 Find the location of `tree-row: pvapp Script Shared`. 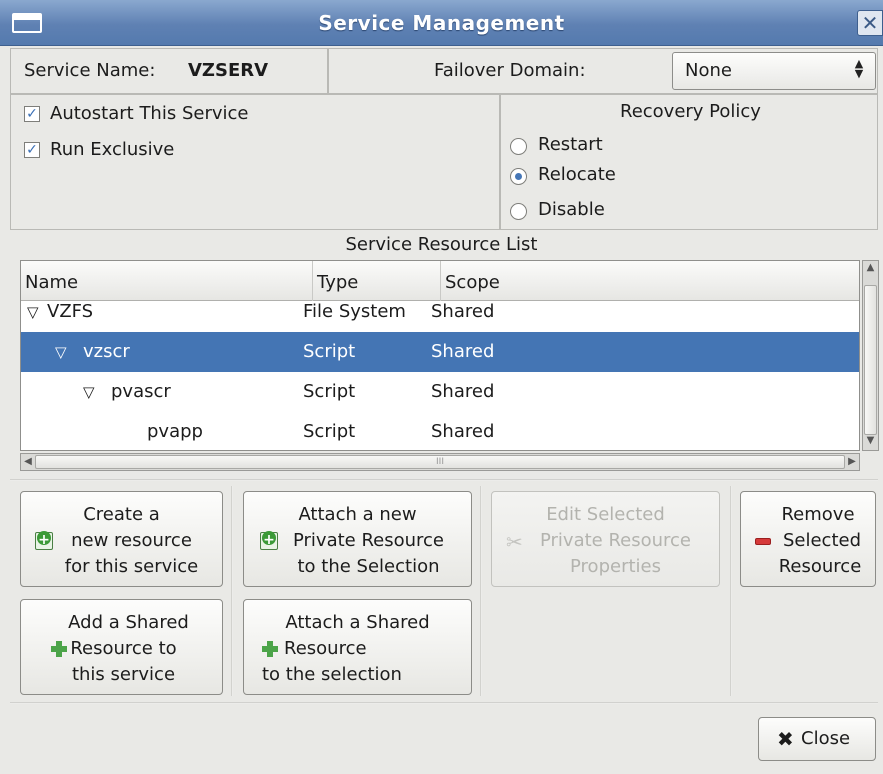

tree-row: pvapp Script Shared is located at coordinates (440, 431).